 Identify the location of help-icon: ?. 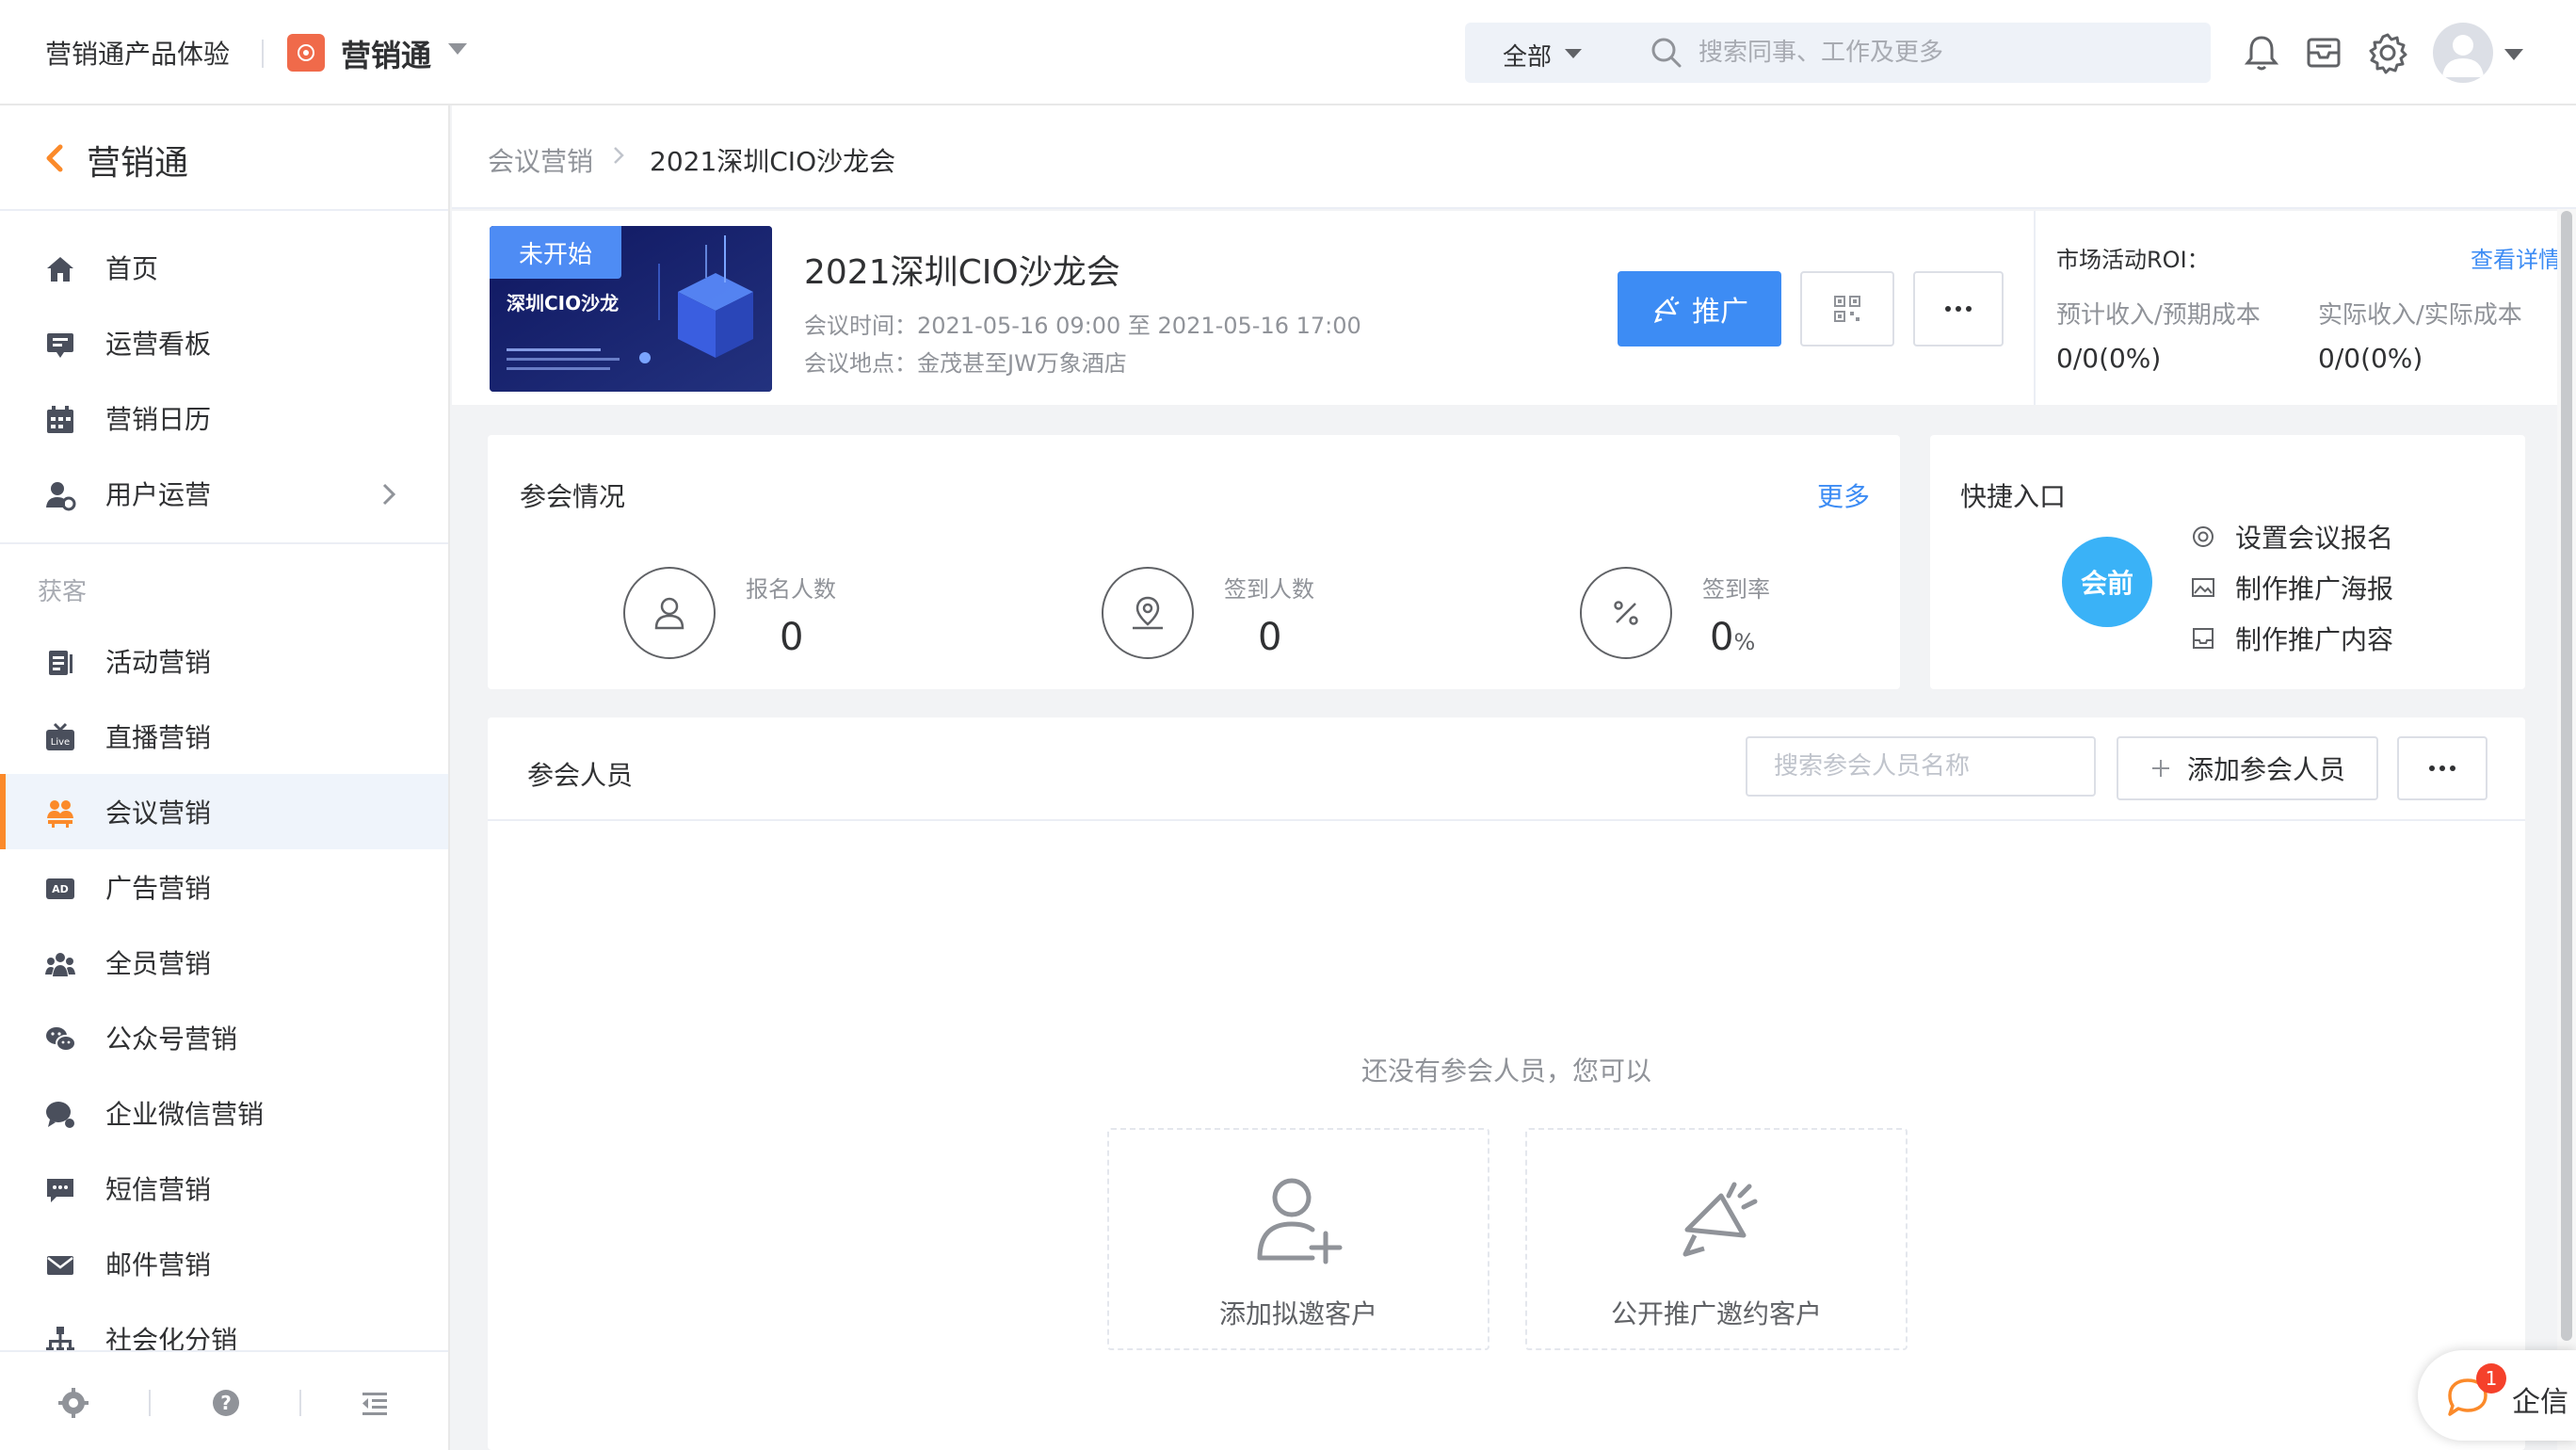
(226, 1403).